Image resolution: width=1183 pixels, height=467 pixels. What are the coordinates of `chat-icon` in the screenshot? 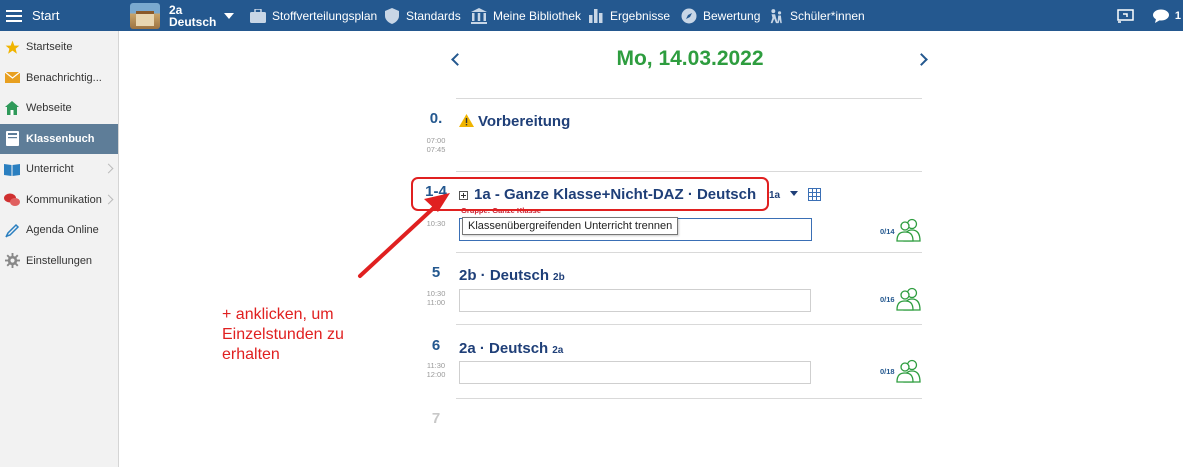 It's located at (1162, 16).